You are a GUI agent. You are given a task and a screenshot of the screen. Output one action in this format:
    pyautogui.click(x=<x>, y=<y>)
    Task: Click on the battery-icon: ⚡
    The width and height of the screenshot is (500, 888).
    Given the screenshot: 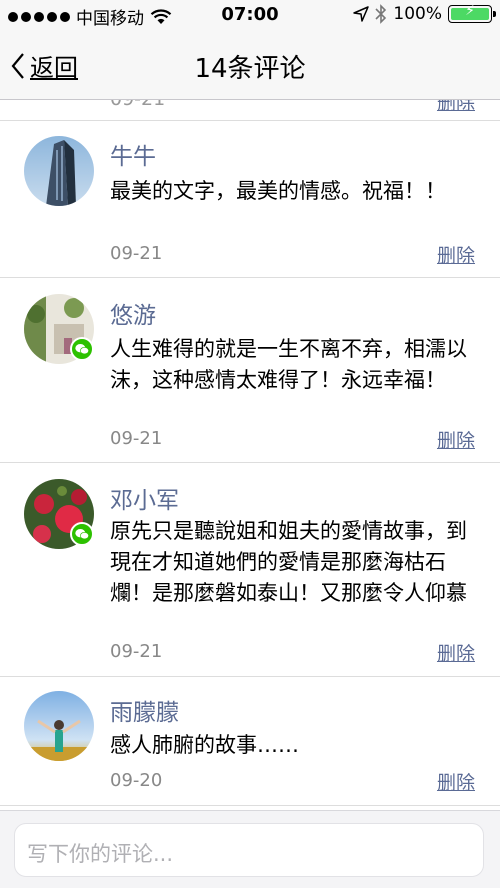 What is the action you would take?
    pyautogui.click(x=472, y=13)
    